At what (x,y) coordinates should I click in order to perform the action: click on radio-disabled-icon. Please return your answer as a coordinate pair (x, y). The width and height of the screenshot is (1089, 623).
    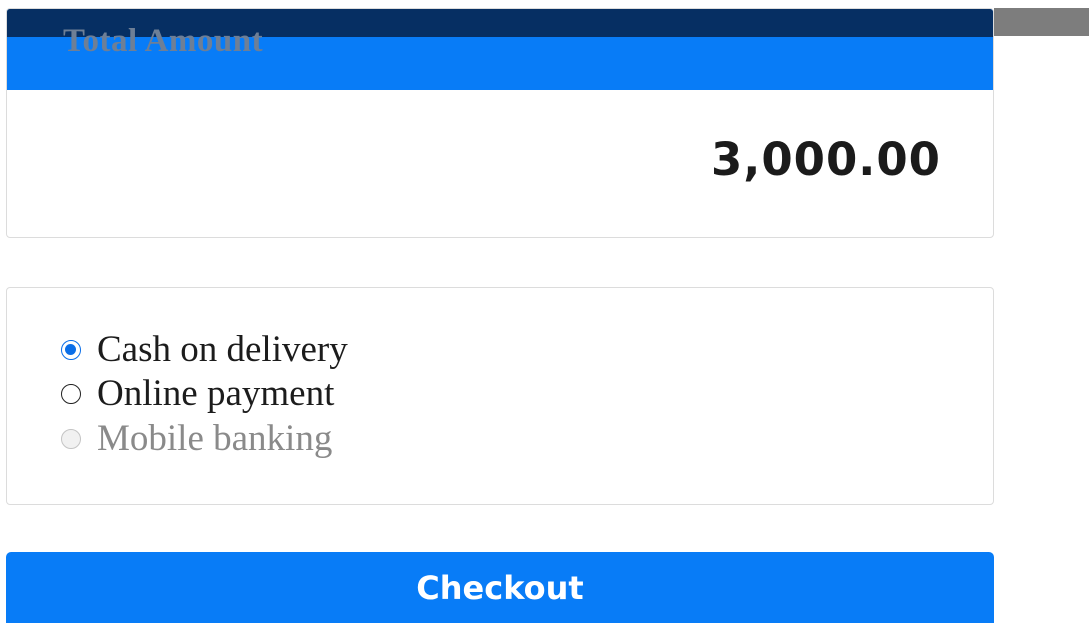
    Looking at the image, I should click on (71, 439).